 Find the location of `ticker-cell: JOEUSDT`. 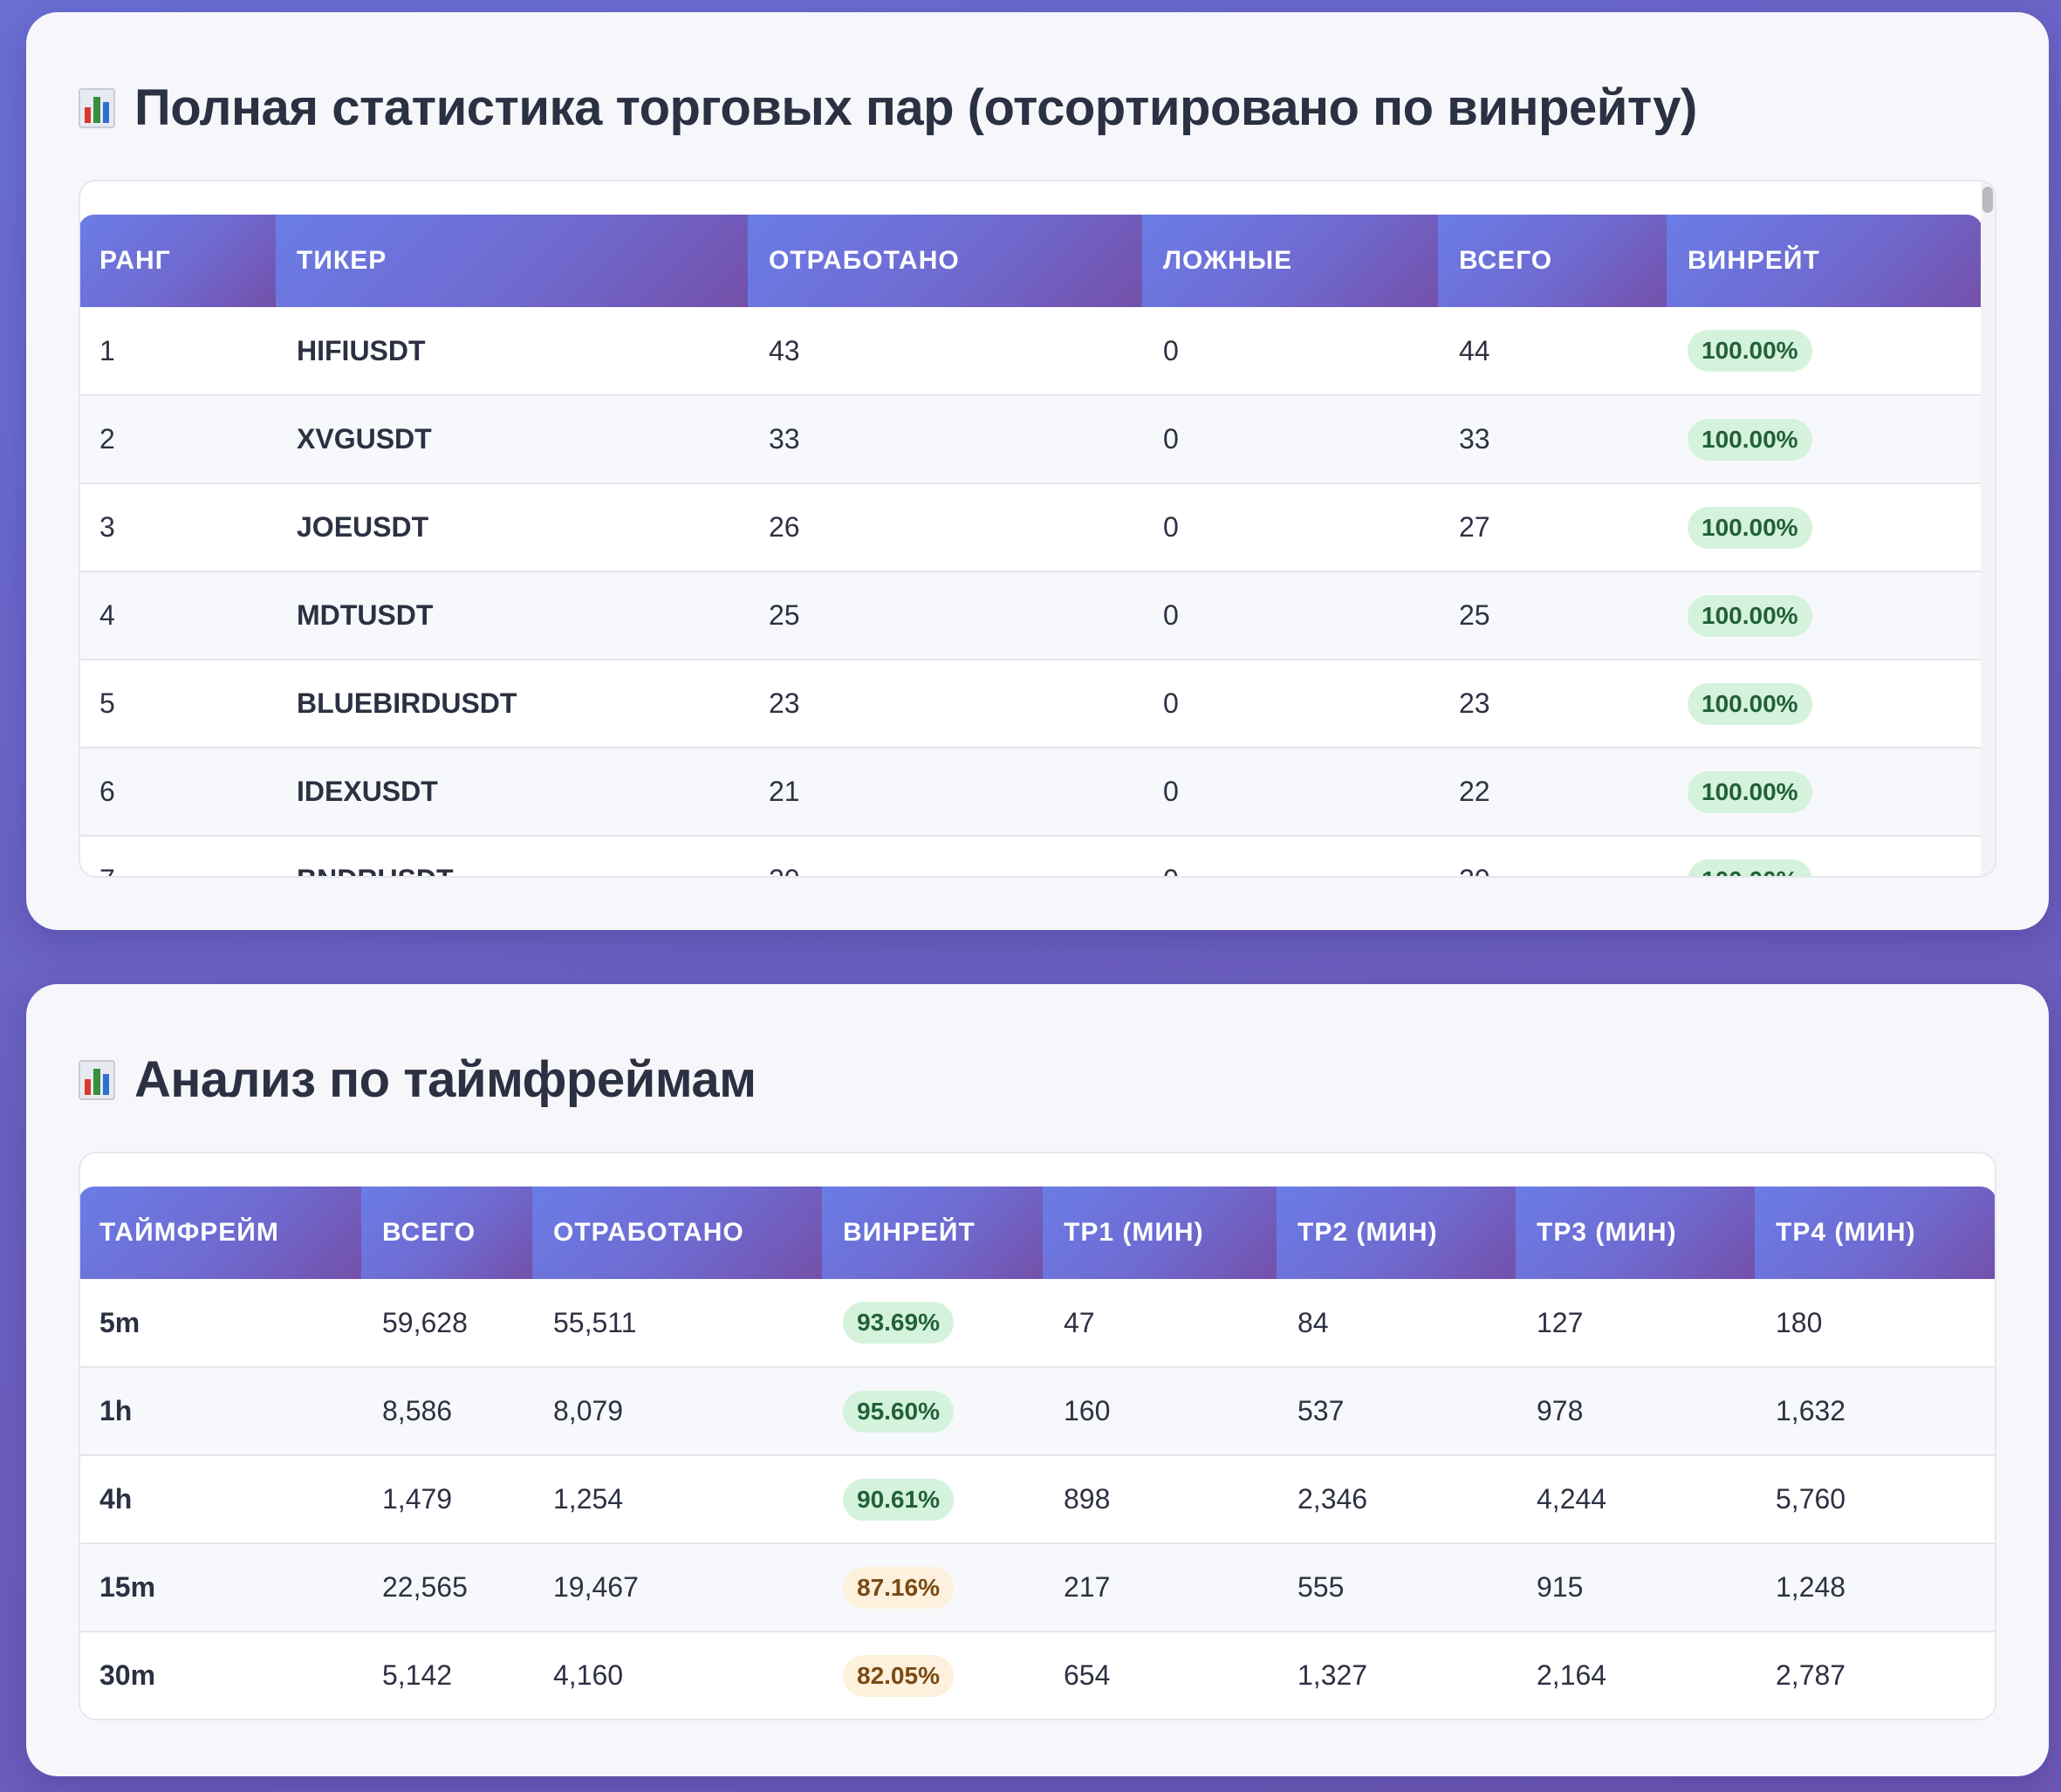

ticker-cell: JOEUSDT is located at coordinates (512, 528).